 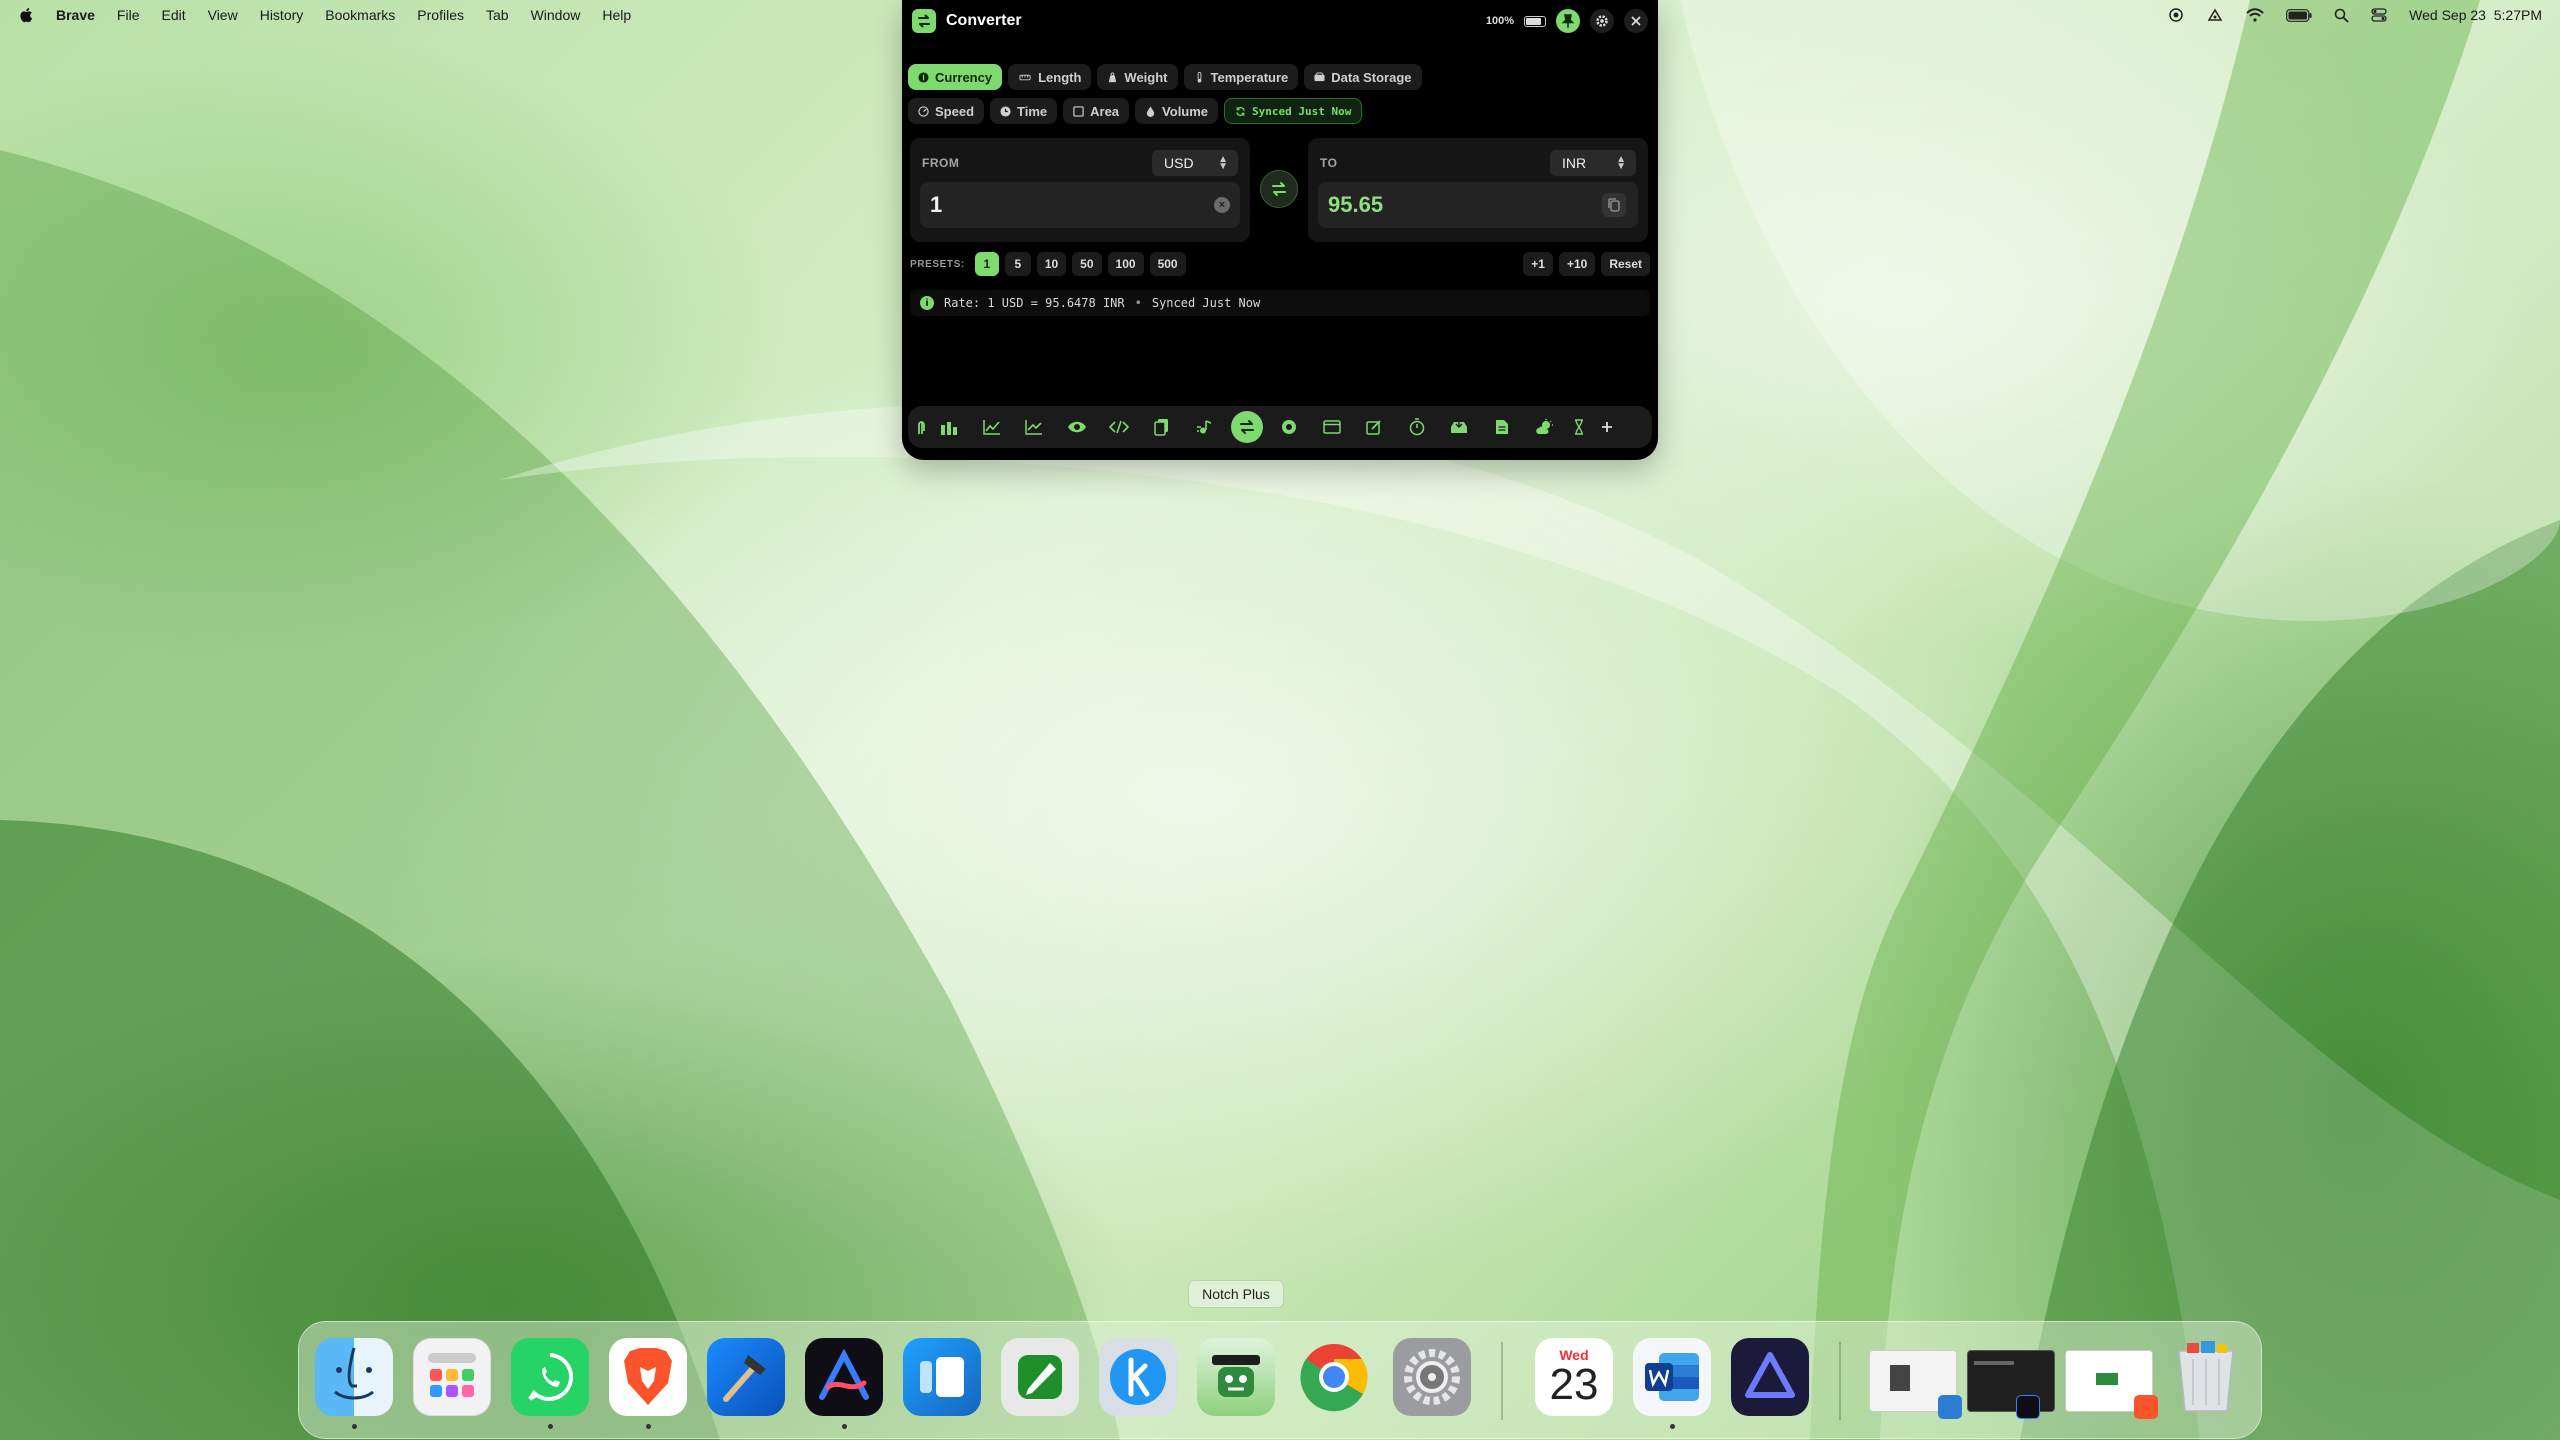 I want to click on brave-lion-icon, so click(x=648, y=1376).